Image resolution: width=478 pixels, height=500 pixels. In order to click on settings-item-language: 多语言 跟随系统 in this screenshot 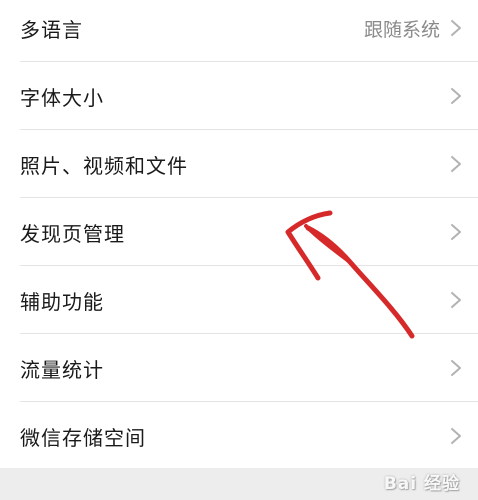, I will do `click(239, 31)`.